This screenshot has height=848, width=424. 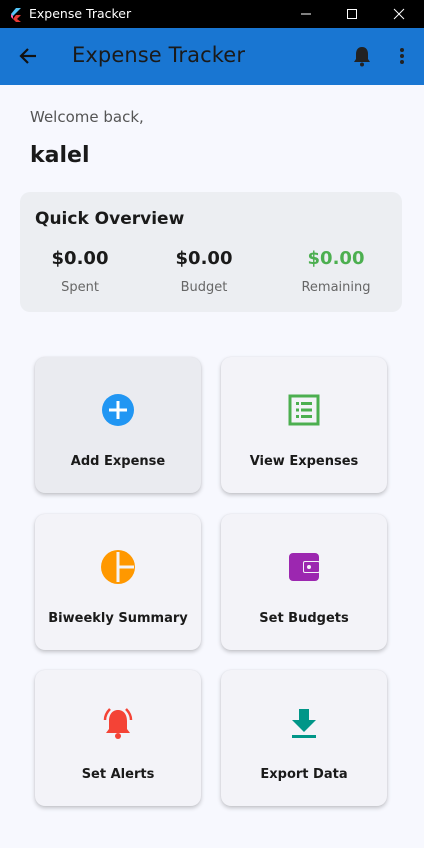 What do you see at coordinates (336, 287) in the screenshot?
I see `stat-label: Remaining` at bounding box center [336, 287].